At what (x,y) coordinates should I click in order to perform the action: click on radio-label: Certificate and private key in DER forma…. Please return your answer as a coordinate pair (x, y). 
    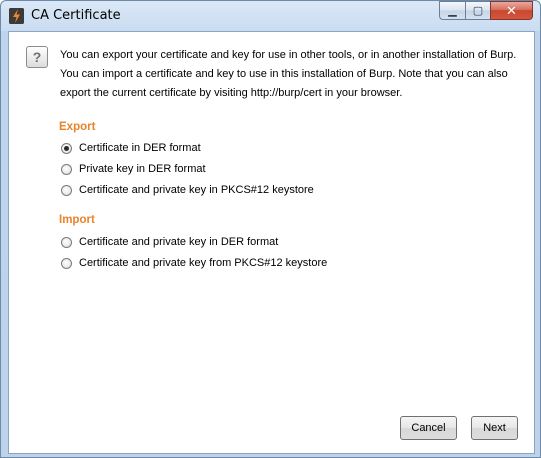
    Looking at the image, I should click on (178, 242).